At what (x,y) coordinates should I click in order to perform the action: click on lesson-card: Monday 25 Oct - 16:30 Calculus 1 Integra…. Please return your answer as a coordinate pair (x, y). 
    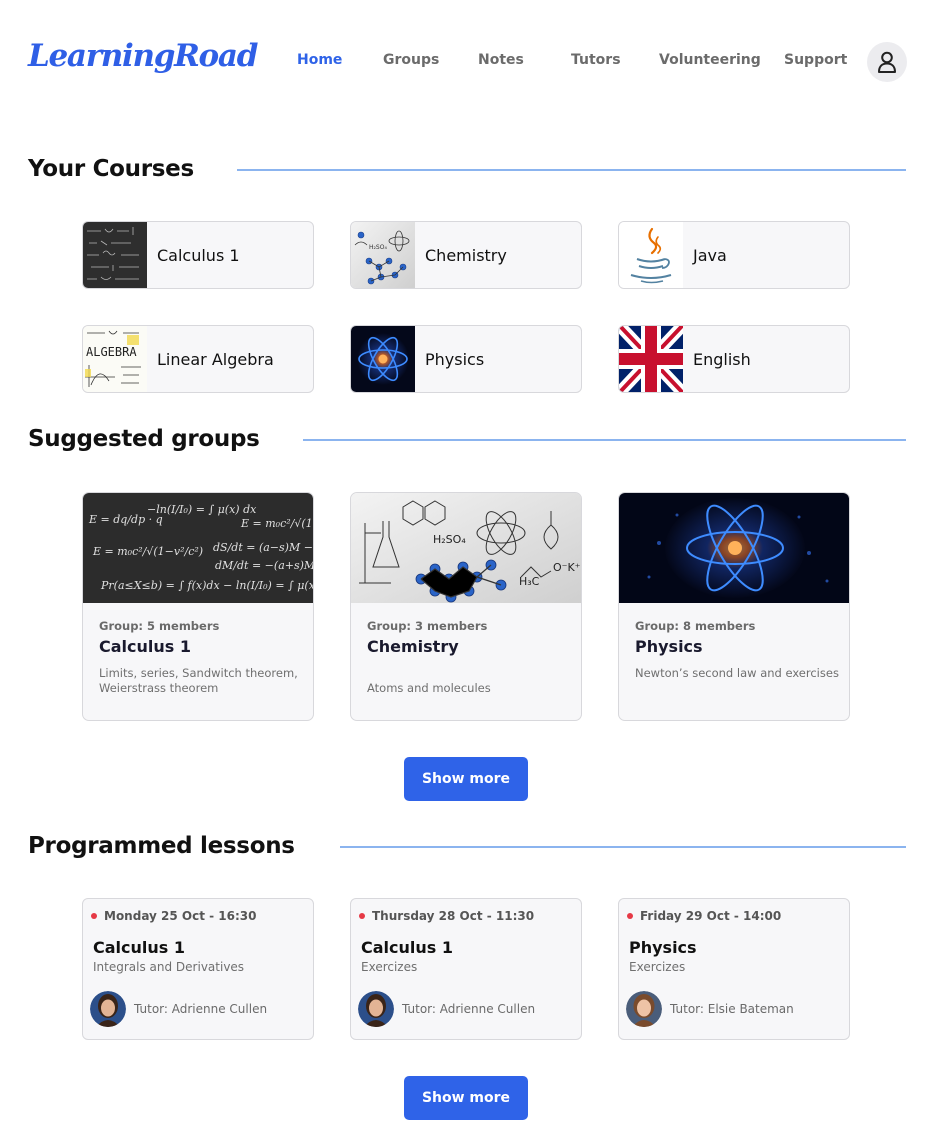
    Looking at the image, I should click on (198, 969).